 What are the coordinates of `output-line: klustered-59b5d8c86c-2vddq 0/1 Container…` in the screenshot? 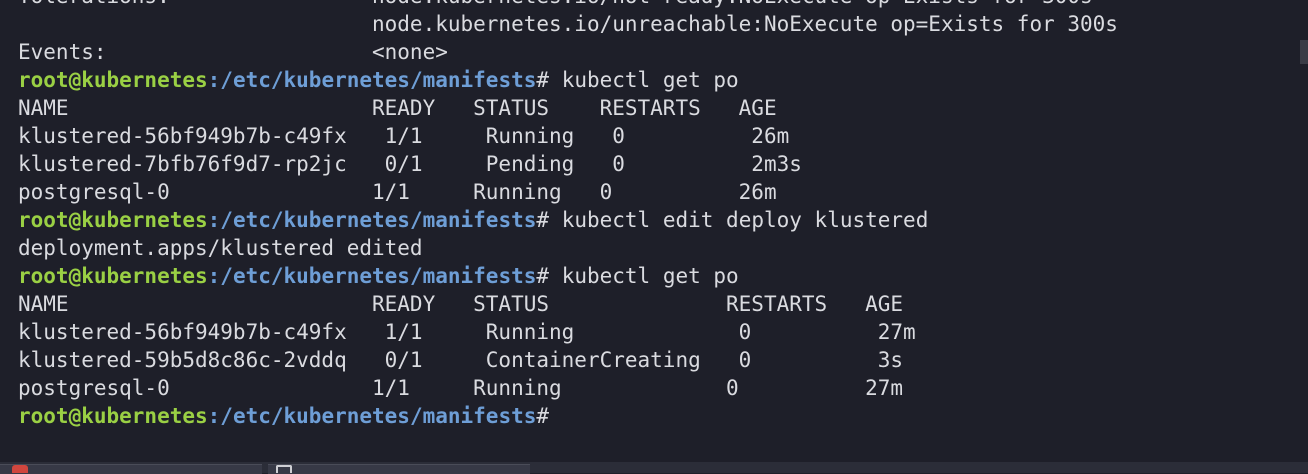 It's located at (461, 360).